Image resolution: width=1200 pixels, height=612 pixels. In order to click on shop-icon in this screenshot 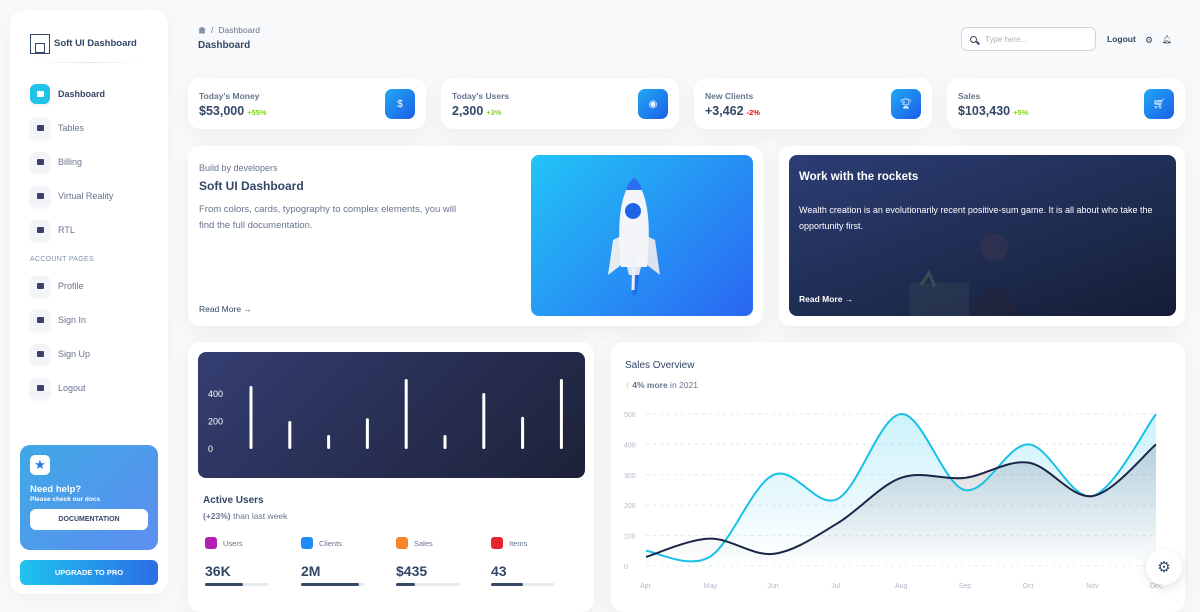, I will do `click(40, 94)`.